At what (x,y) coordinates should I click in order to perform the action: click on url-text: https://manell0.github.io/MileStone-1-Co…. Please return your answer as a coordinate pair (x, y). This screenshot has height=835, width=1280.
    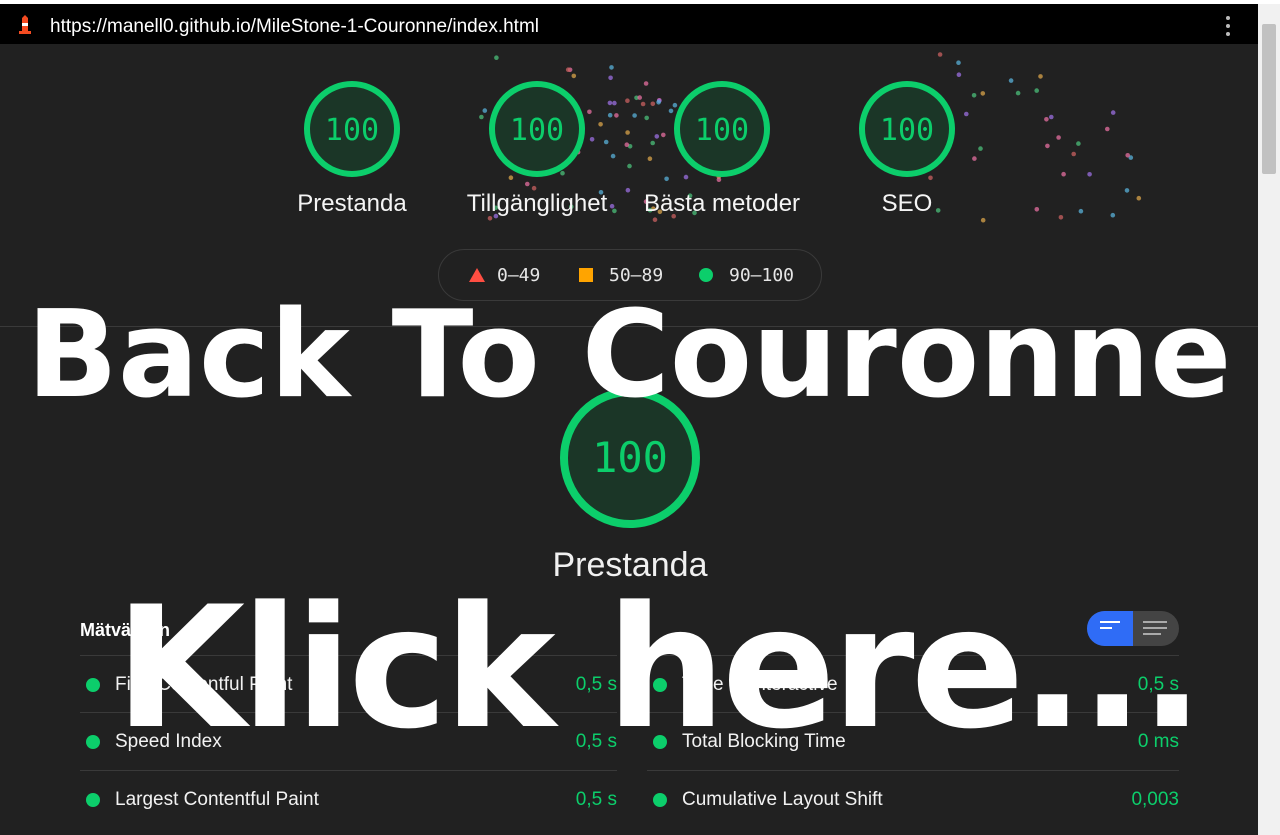
    Looking at the image, I should click on (294, 27).